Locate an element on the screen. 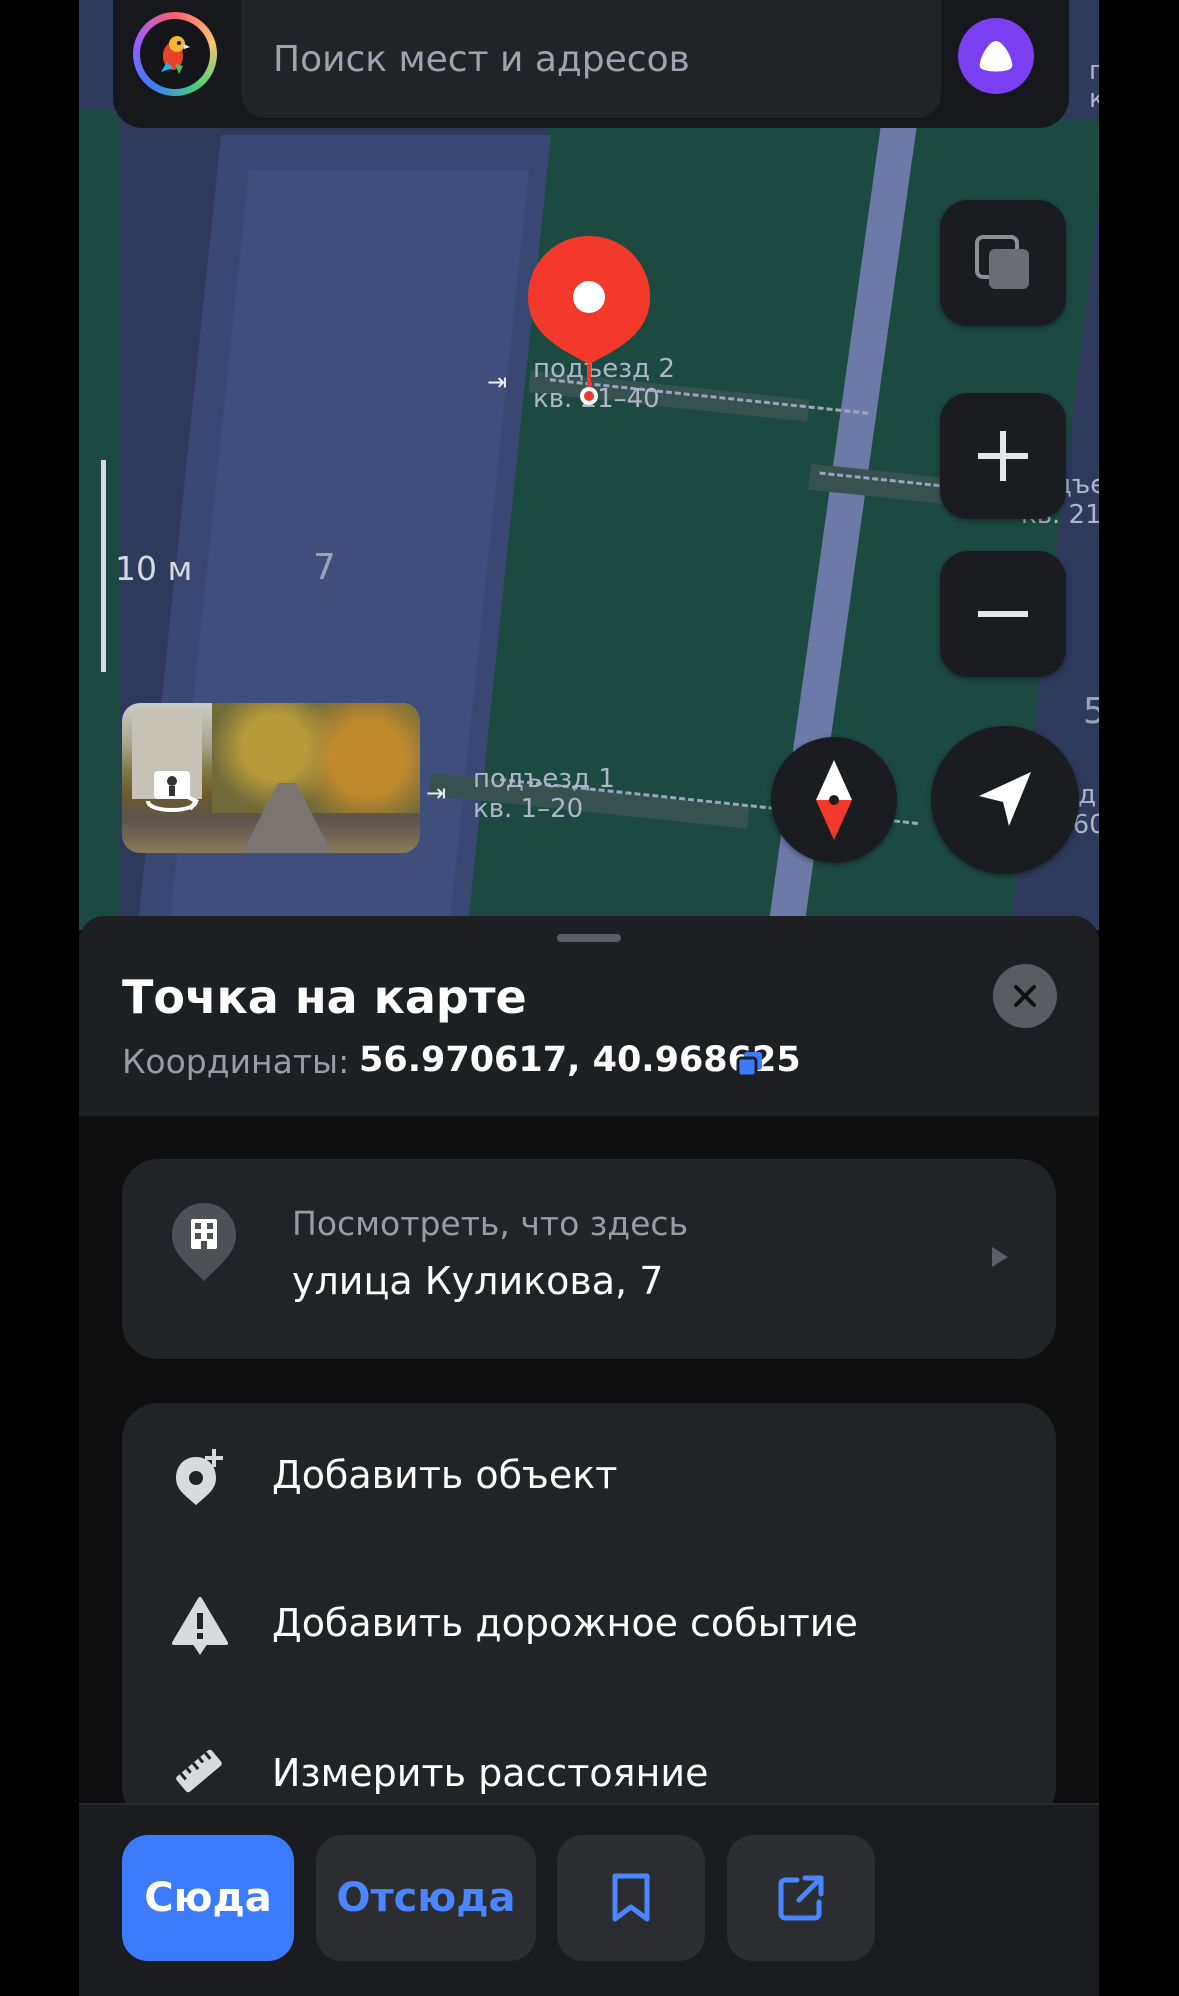  route-from-here-button: Отсюда is located at coordinates (426, 1898).